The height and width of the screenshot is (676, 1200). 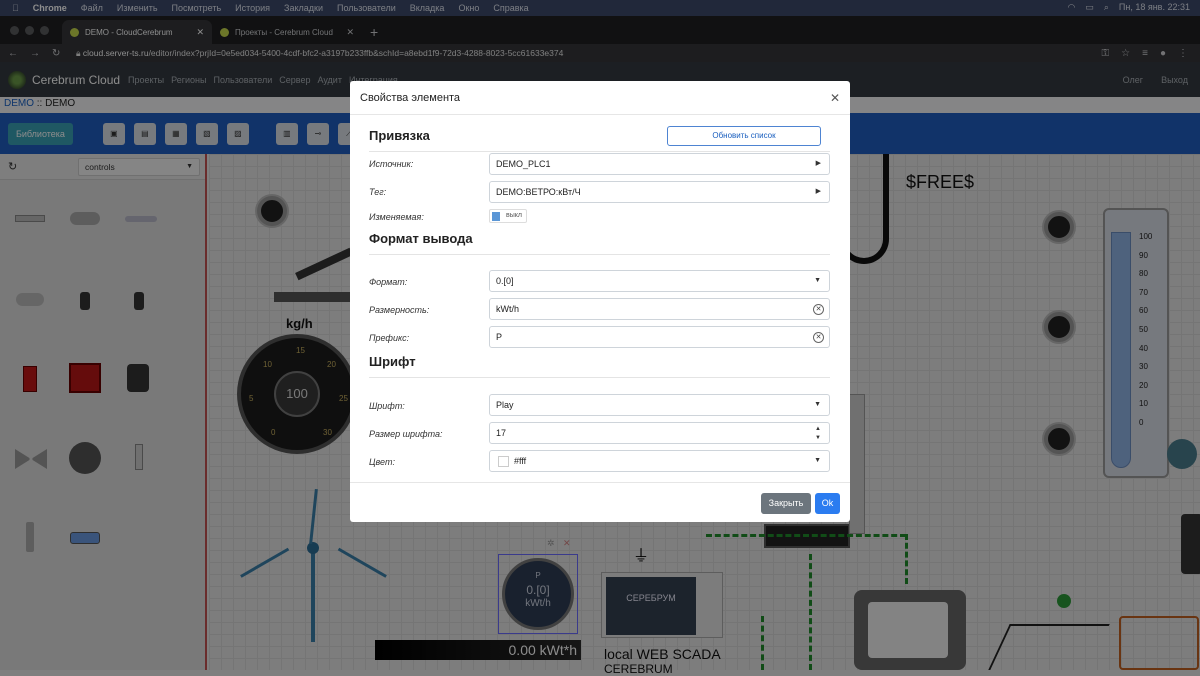 What do you see at coordinates (659, 281) in the screenshot?
I see `format-select: 0.[0] ▼` at bounding box center [659, 281].